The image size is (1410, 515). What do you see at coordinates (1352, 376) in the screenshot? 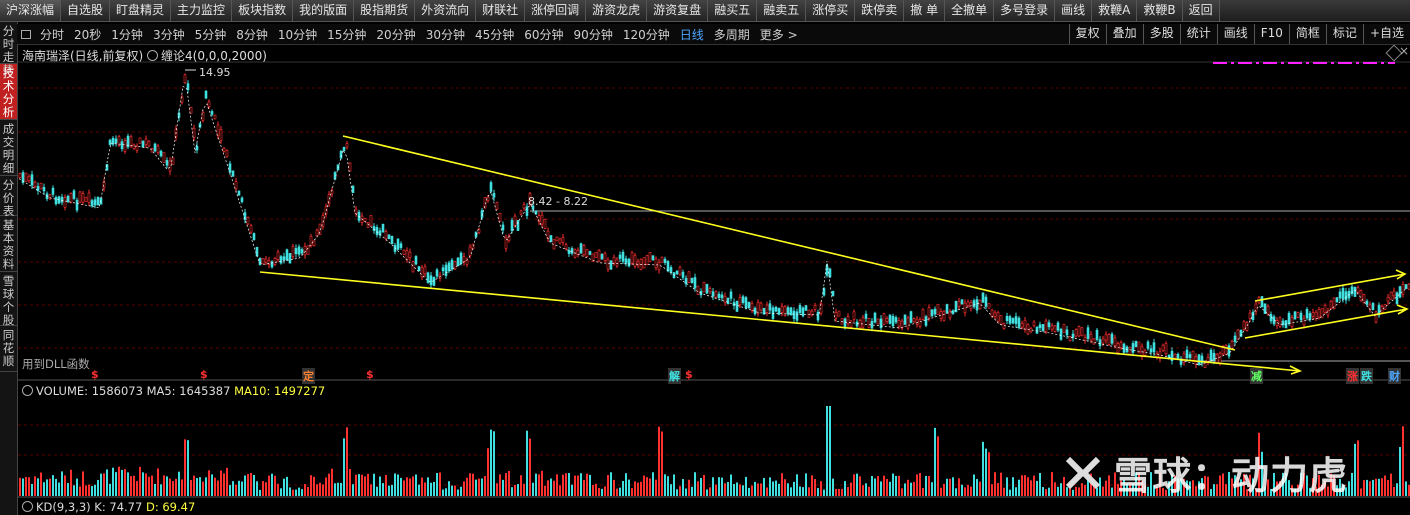
I see `event-marker: 涨` at bounding box center [1352, 376].